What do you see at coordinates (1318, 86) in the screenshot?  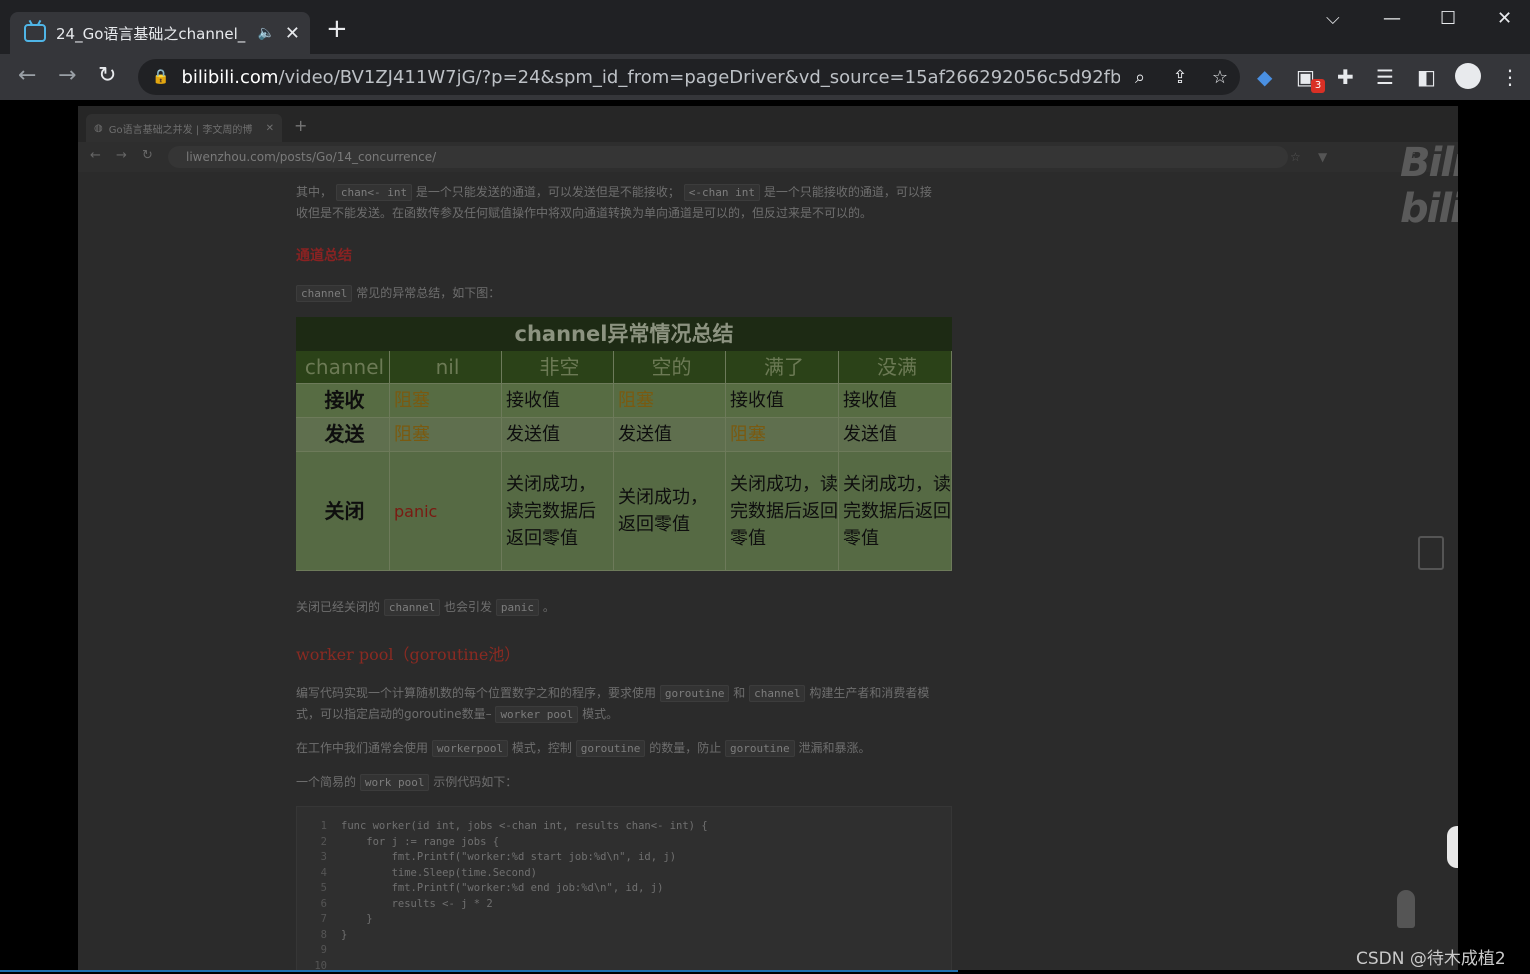 I see `extension-count-badge: 3` at bounding box center [1318, 86].